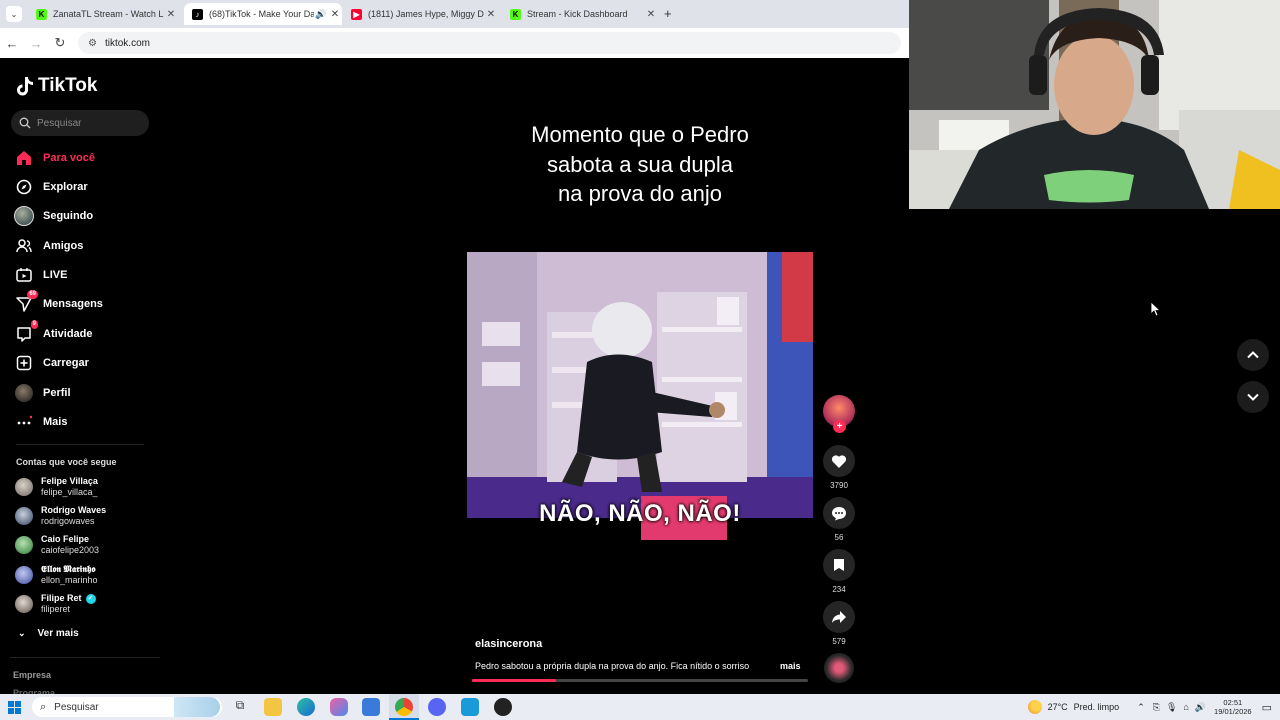  What do you see at coordinates (48, 633) in the screenshot?
I see `see-more-button: ⌄ Ver mais` at bounding box center [48, 633].